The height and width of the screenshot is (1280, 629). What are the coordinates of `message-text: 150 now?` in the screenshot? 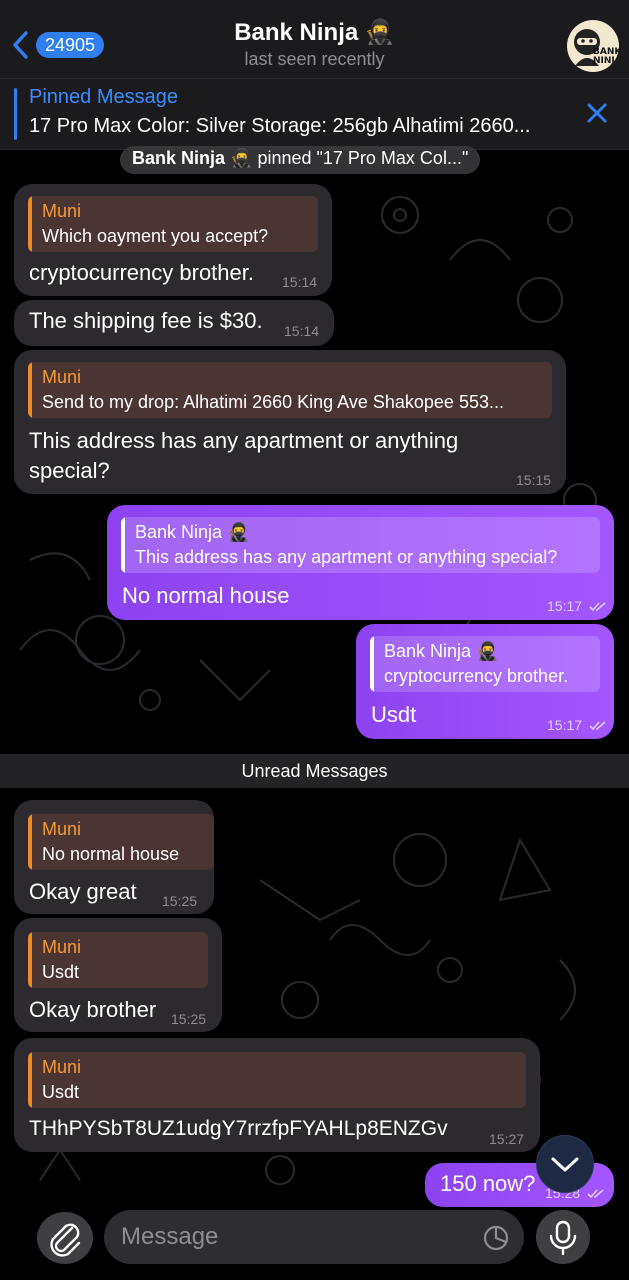 It's located at (488, 1183).